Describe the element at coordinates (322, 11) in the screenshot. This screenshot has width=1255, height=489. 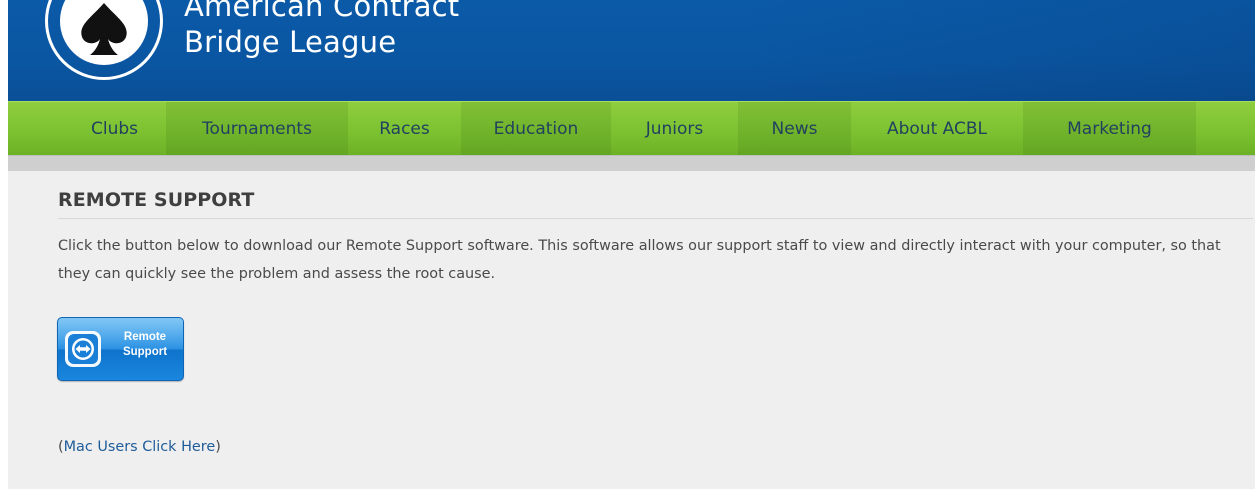
I see `org-name-line1: American Contract` at that location.